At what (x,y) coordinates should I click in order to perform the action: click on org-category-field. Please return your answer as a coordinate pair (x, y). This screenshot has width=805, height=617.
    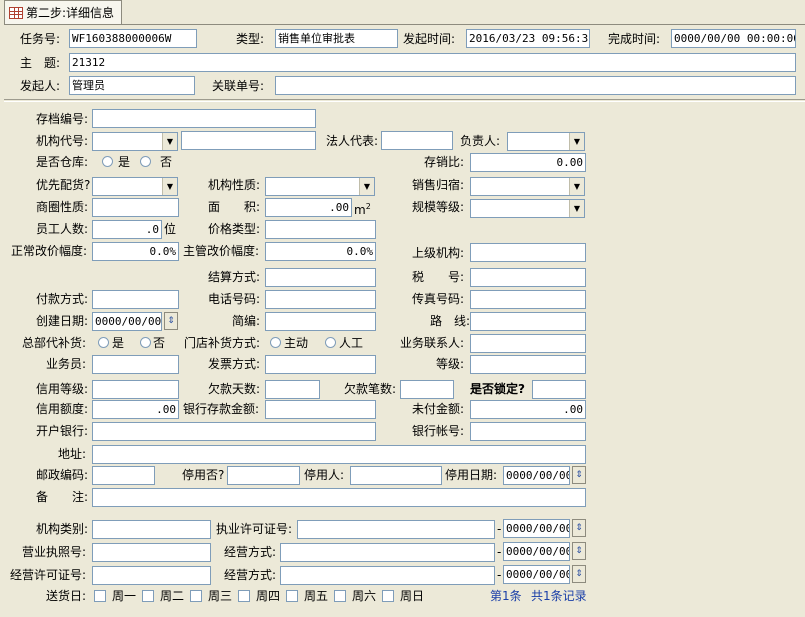
    Looking at the image, I should click on (151, 529).